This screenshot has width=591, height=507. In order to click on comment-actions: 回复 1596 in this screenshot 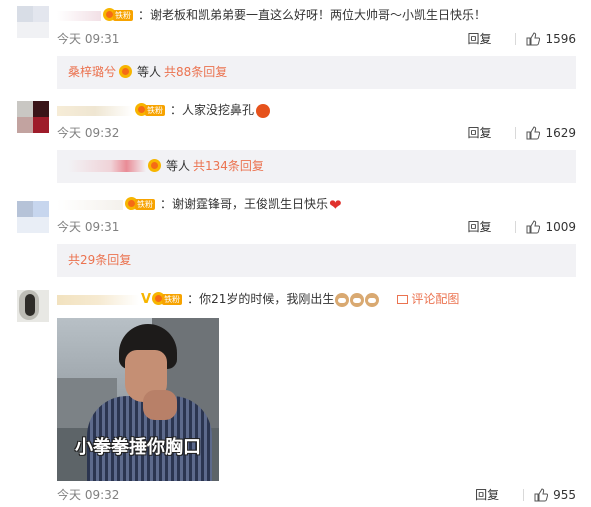, I will do `click(521, 39)`.